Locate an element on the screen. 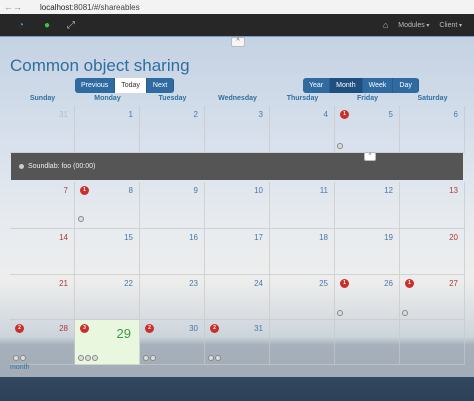 Image resolution: width=474 pixels, height=401 pixels. day-number: 20 is located at coordinates (453, 237).